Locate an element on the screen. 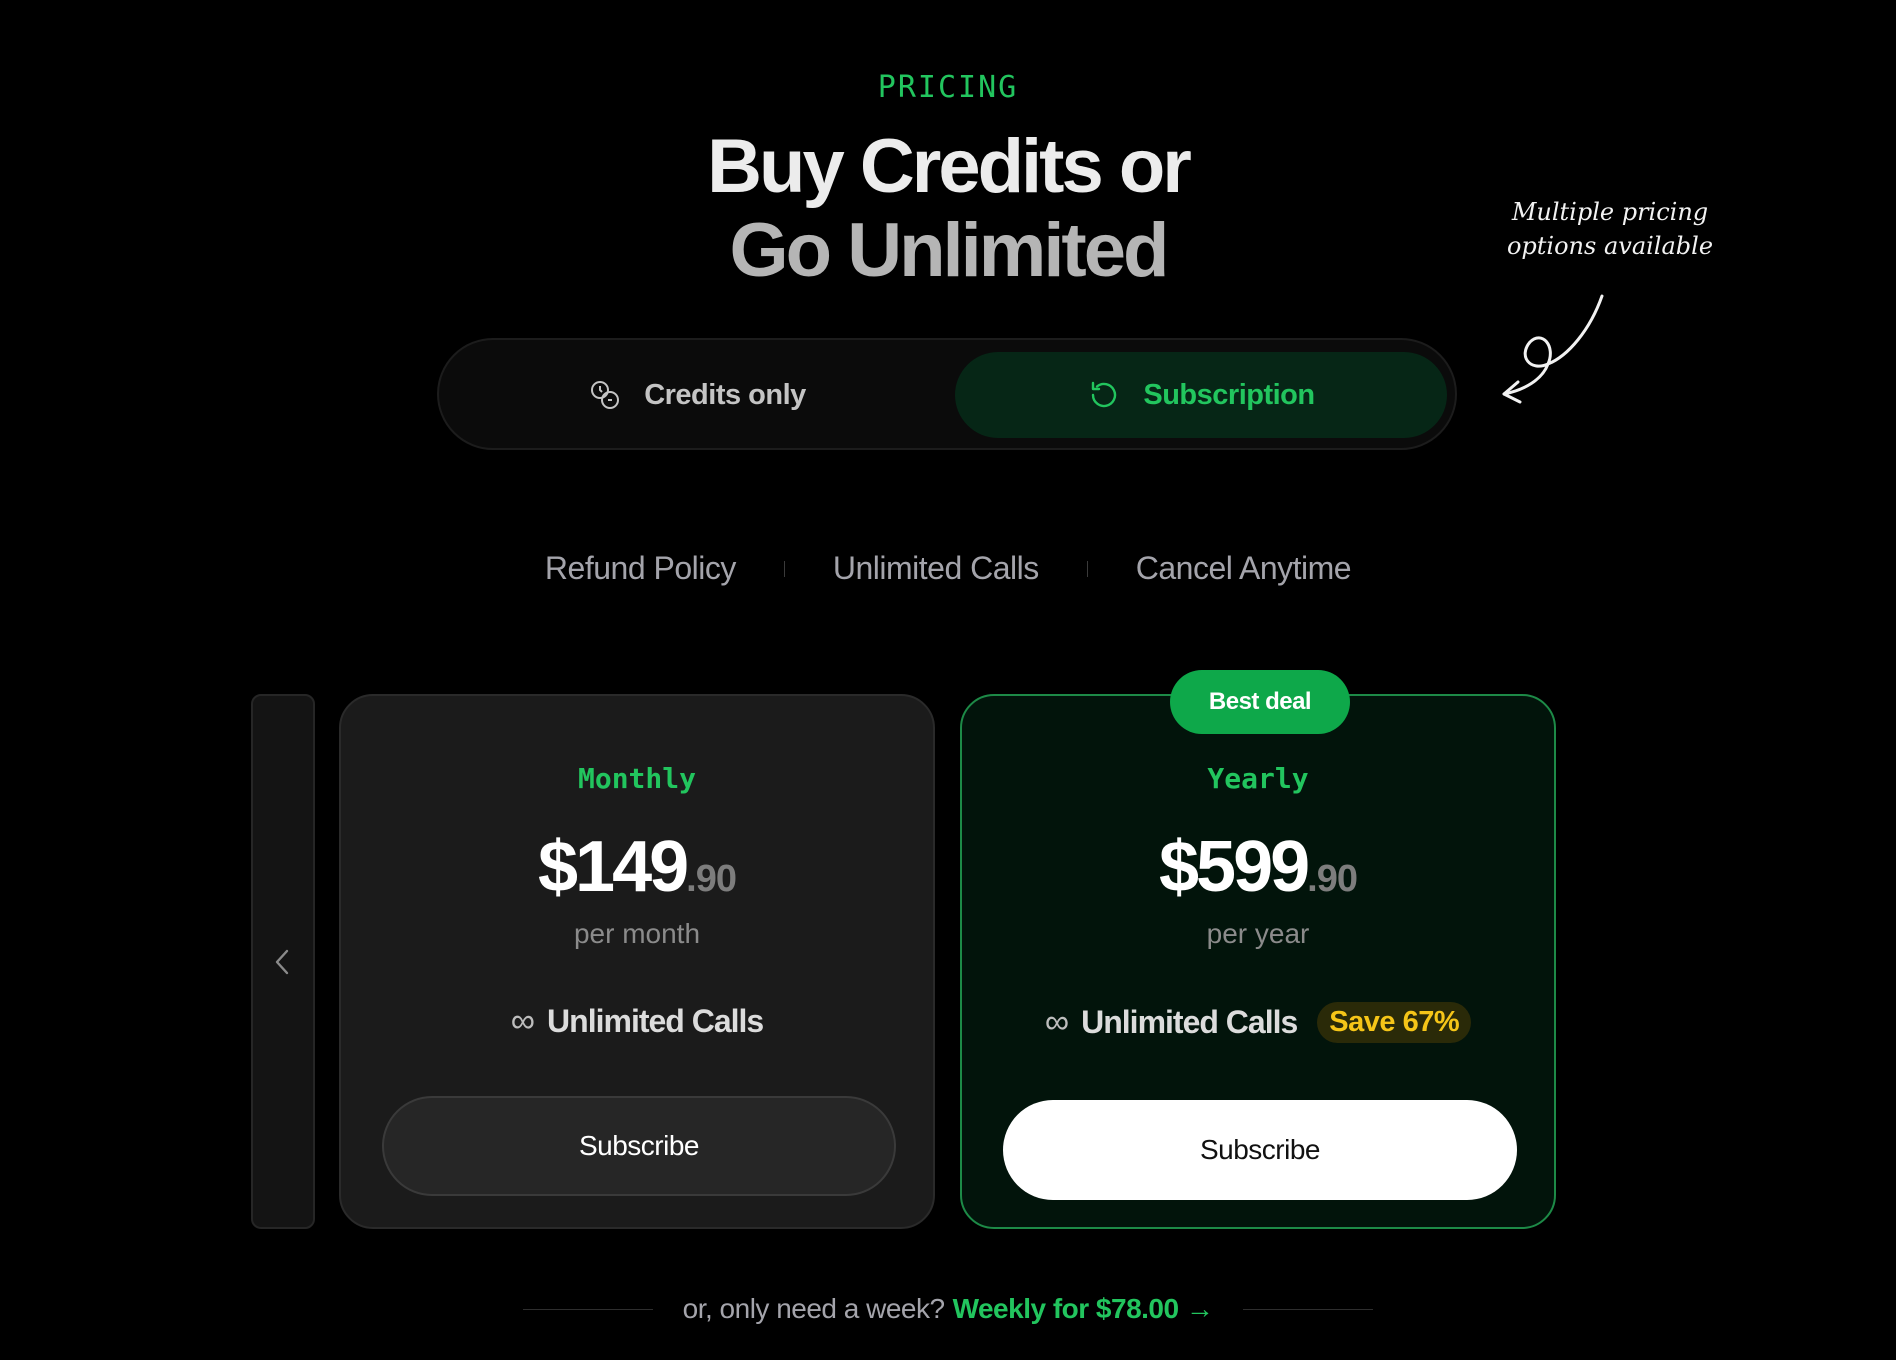  save-badge: Save 67% is located at coordinates (1394, 1022).